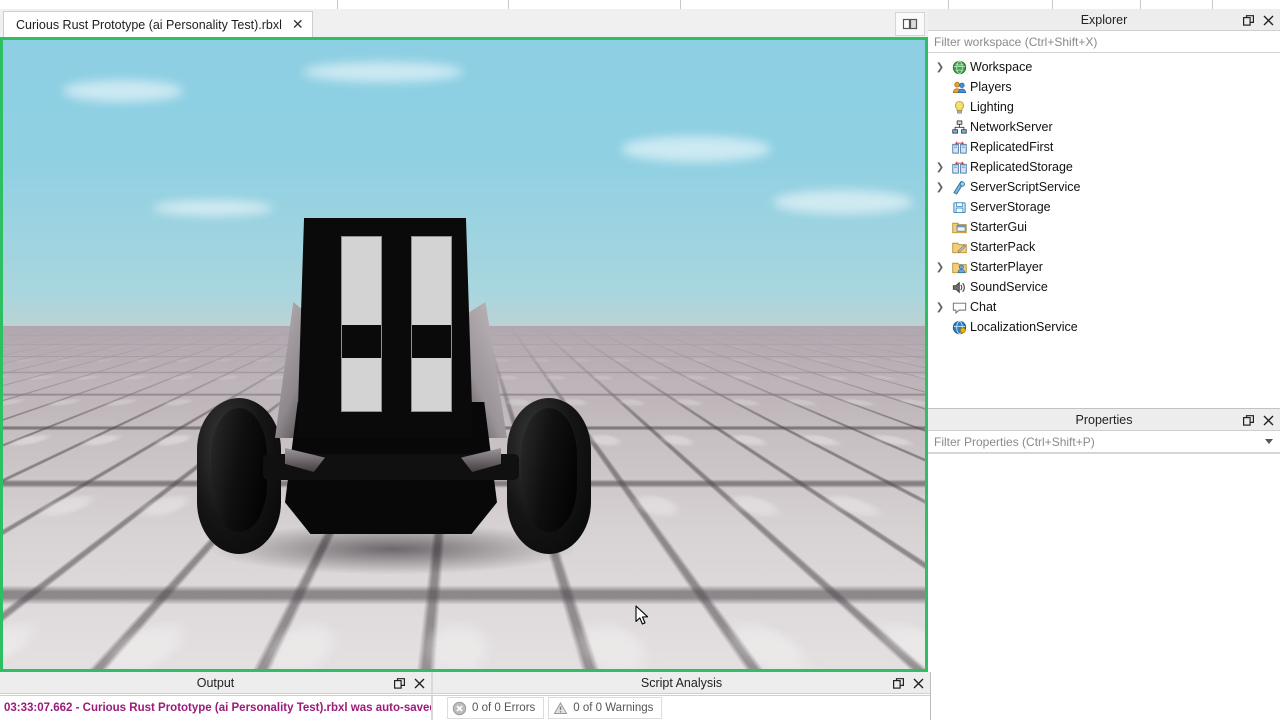  I want to click on properties-filter-input: Filter Properties (Ctrl+Shift+P), so click(1104, 442).